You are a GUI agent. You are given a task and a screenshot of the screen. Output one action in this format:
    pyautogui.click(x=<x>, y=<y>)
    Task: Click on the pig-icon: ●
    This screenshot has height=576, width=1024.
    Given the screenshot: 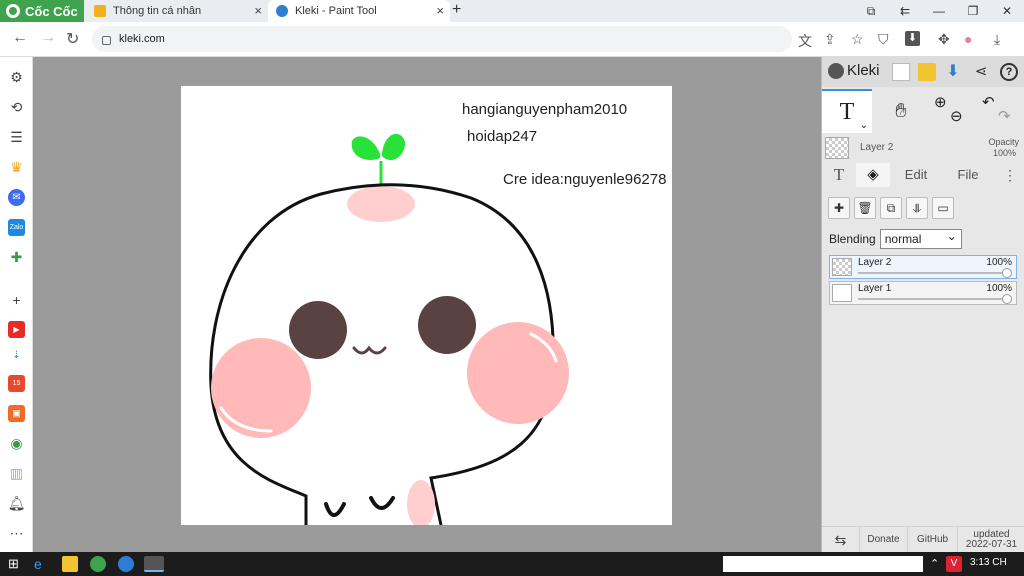 What is the action you would take?
    pyautogui.click(x=968, y=39)
    